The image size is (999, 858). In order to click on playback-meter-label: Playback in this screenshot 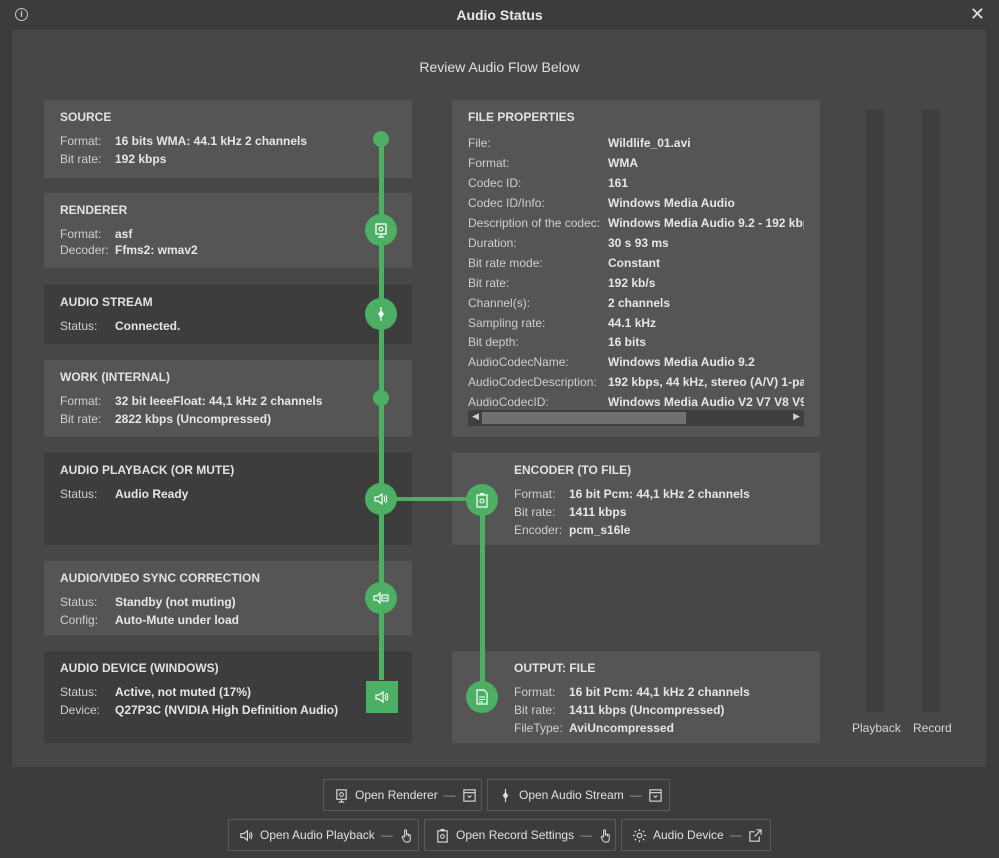, I will do `click(876, 728)`.